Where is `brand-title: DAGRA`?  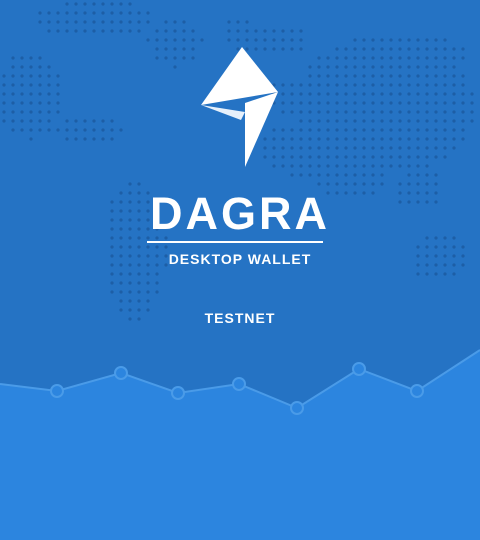
brand-title: DAGRA is located at coordinates (240, 213).